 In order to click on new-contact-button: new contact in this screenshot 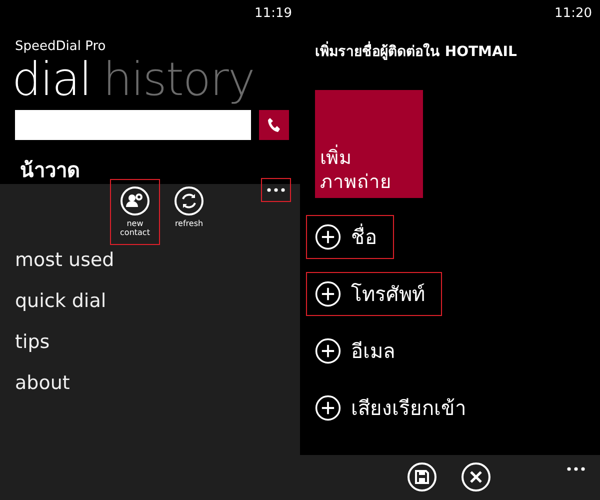, I will do `click(135, 212)`.